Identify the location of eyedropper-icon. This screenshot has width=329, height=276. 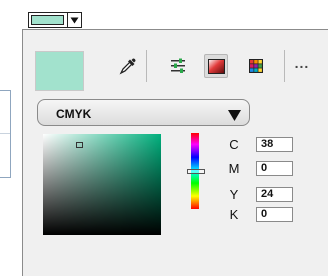
(128, 66).